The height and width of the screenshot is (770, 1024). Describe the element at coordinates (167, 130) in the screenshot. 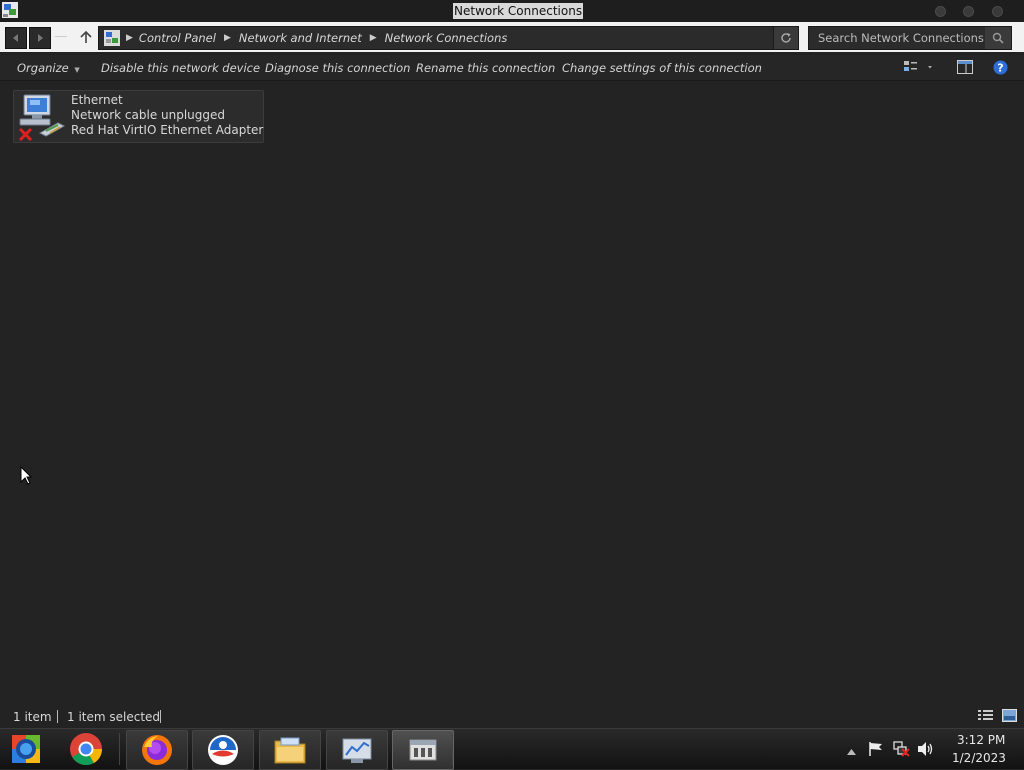

I see `adapter-name: Red Hat VirtIO Ethernet Adapter` at that location.